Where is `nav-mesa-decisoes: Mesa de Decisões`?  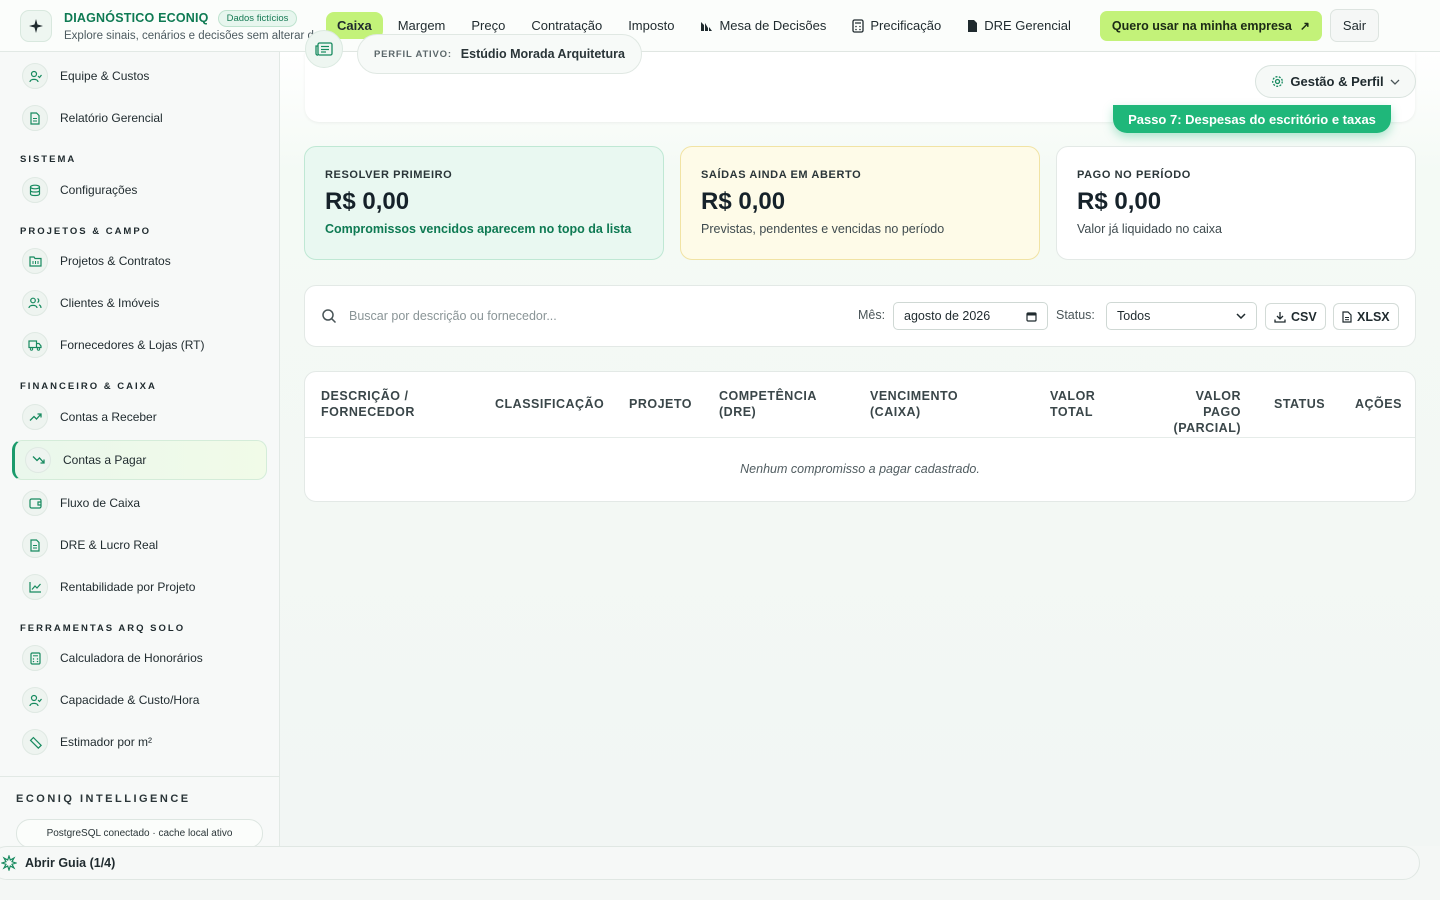
nav-mesa-decisoes: Mesa de Decisões is located at coordinates (763, 25).